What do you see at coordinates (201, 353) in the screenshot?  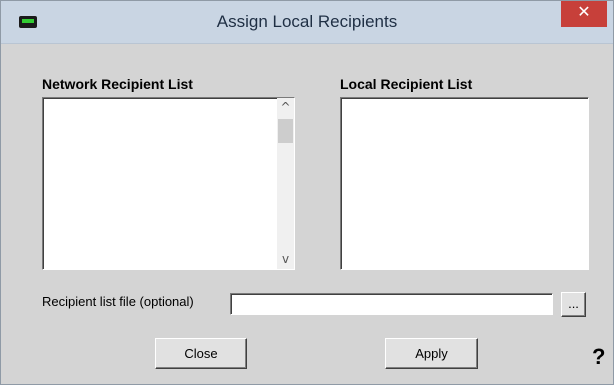 I see `close-button: Close` at bounding box center [201, 353].